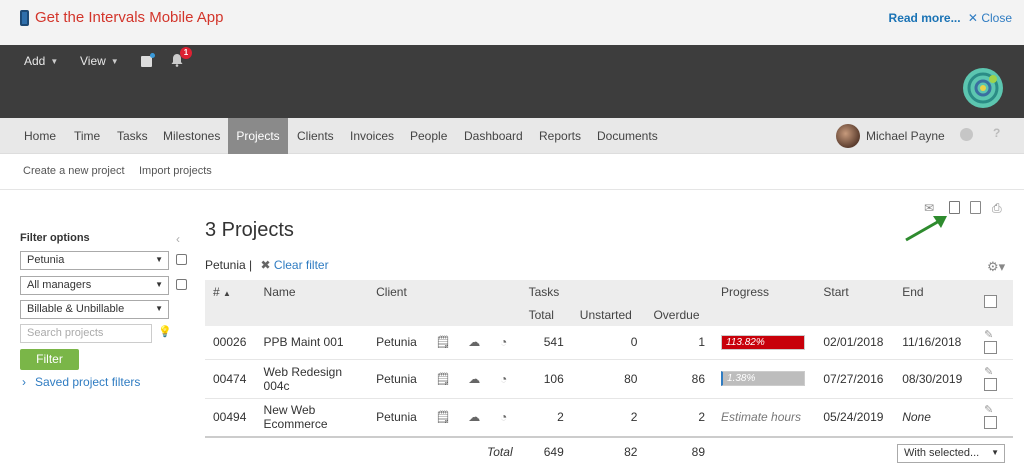 This screenshot has width=1024, height=473. Describe the element at coordinates (230, 418) in the screenshot. I see `project-id: 00494` at that location.